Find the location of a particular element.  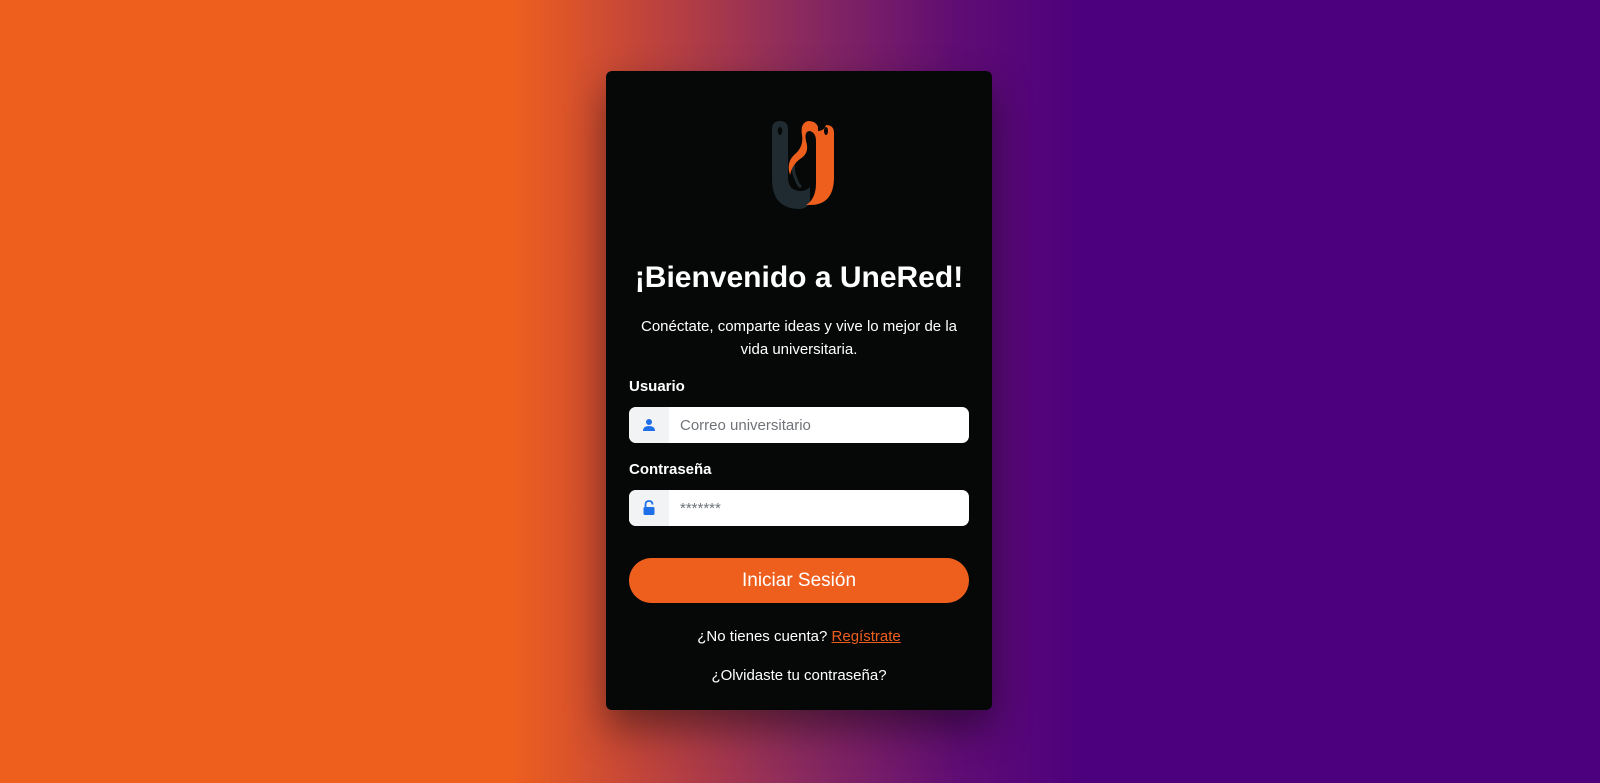

user-icon is located at coordinates (649, 425).